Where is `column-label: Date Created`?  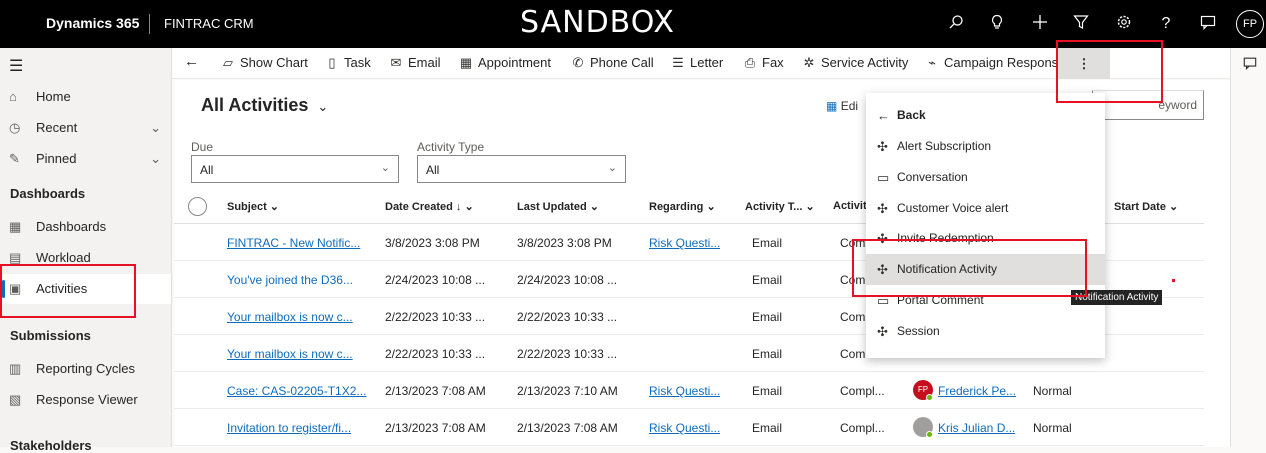 column-label: Date Created is located at coordinates (419, 207).